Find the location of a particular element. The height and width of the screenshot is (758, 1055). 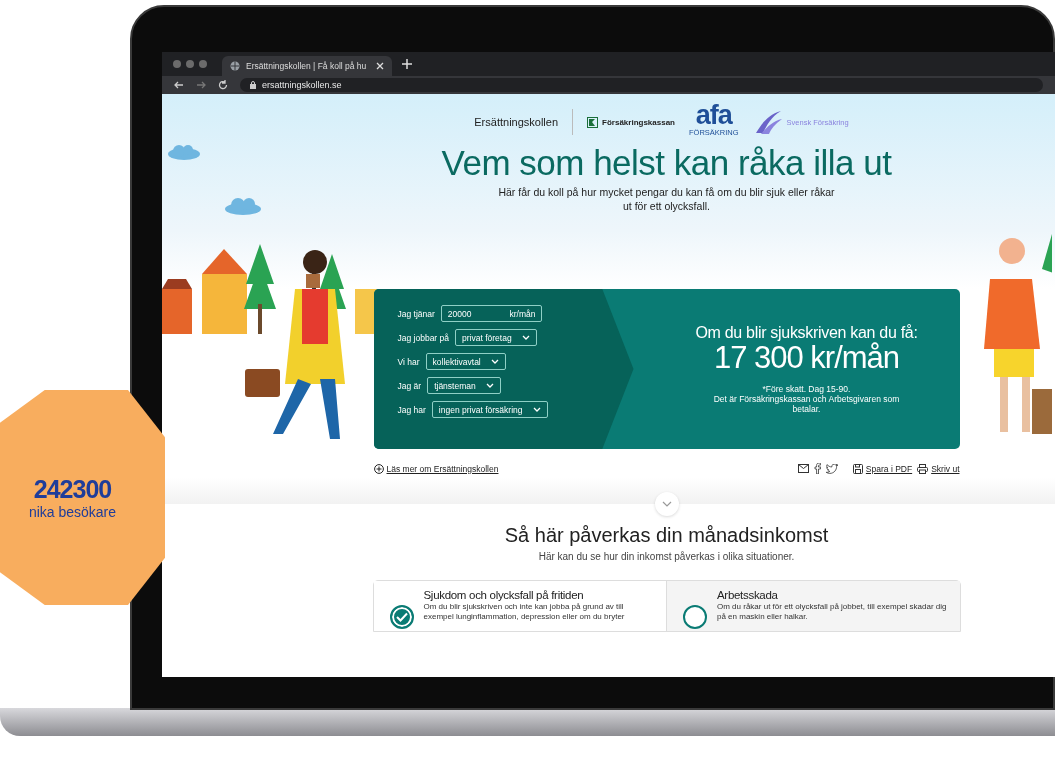

field-label: Vi har is located at coordinates (408, 361).